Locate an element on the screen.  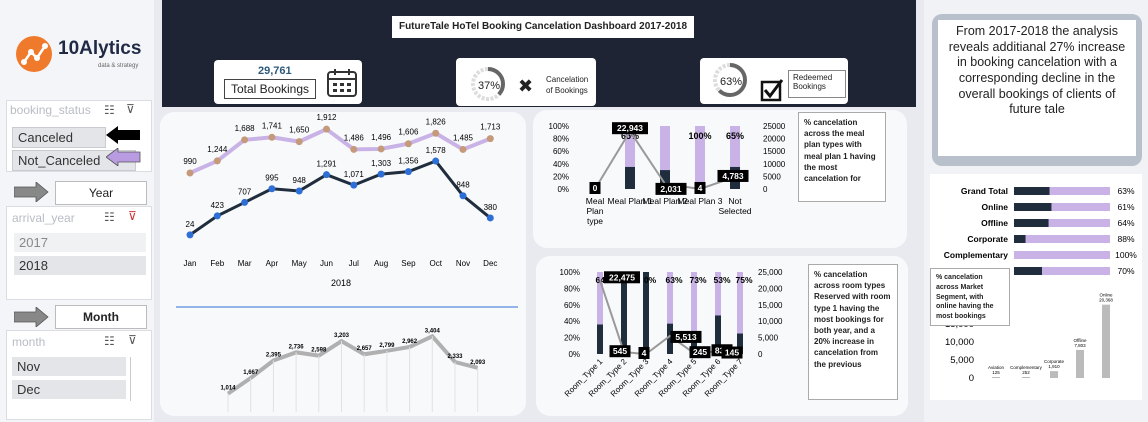
slicer-item-canceled: Canceled is located at coordinates (59, 137).